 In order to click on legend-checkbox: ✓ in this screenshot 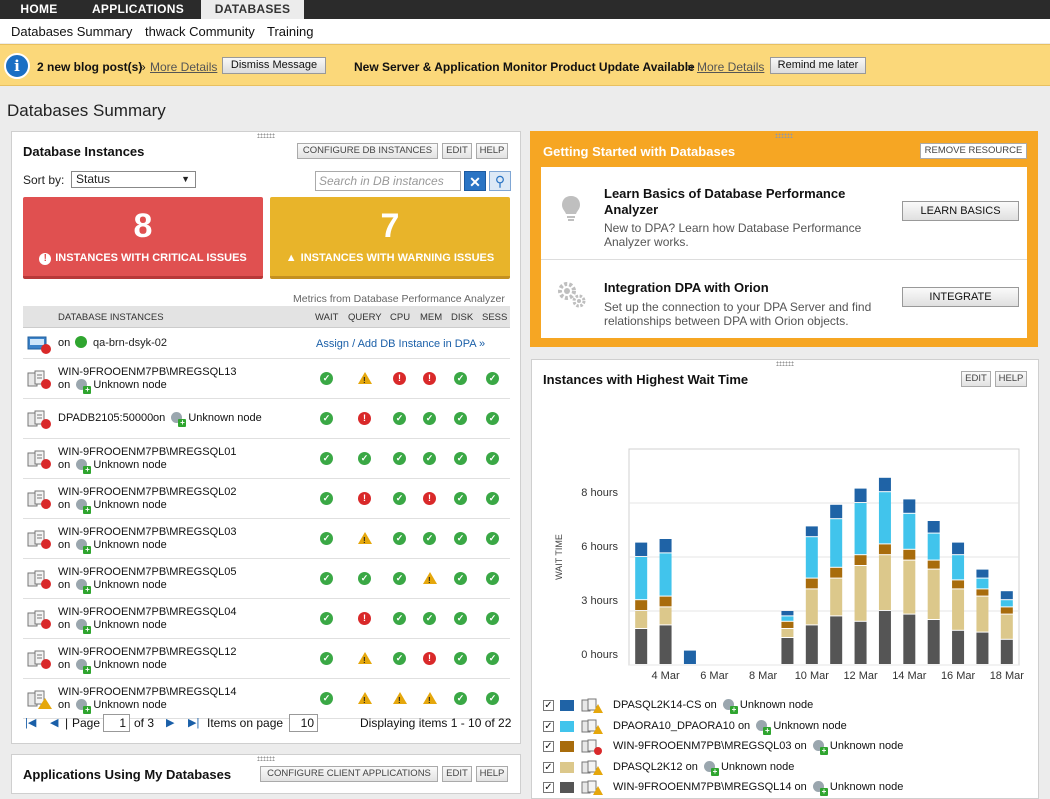, I will do `click(548, 726)`.